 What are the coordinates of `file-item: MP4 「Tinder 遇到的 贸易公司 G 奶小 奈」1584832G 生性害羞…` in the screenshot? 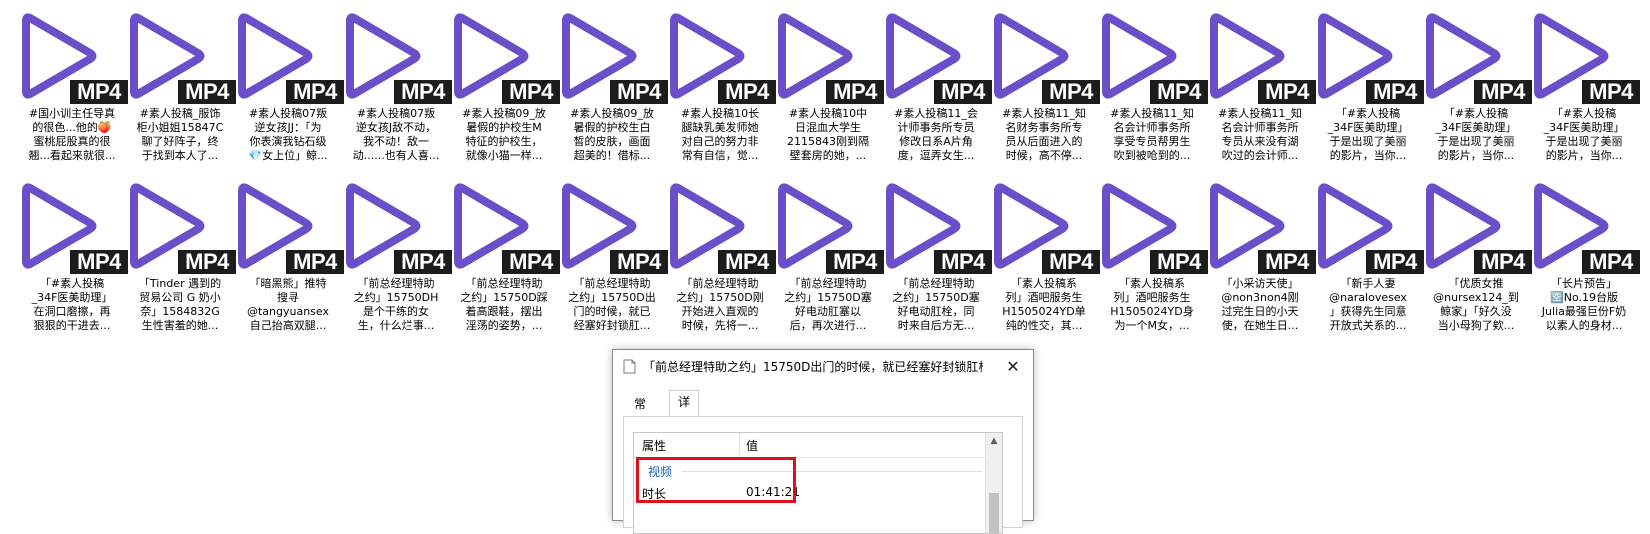 It's located at (181, 260).